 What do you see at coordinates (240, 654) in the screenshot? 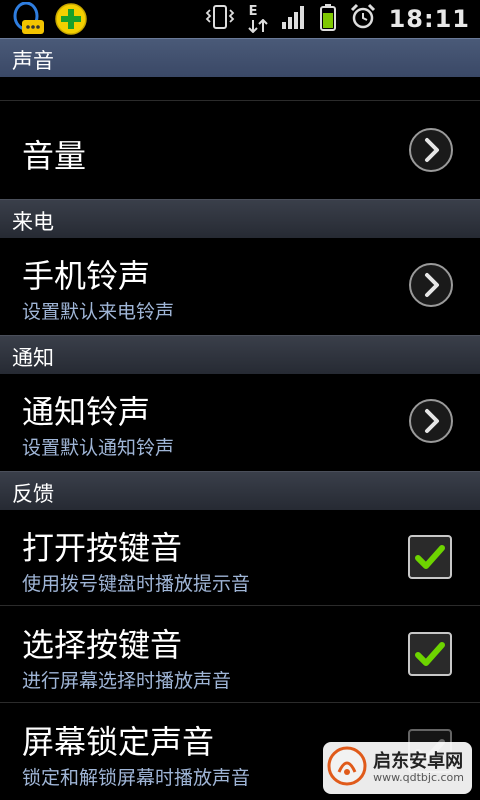
I see `setting-touch-tone: 选择按键音 进行屏幕选择时播放声音` at bounding box center [240, 654].